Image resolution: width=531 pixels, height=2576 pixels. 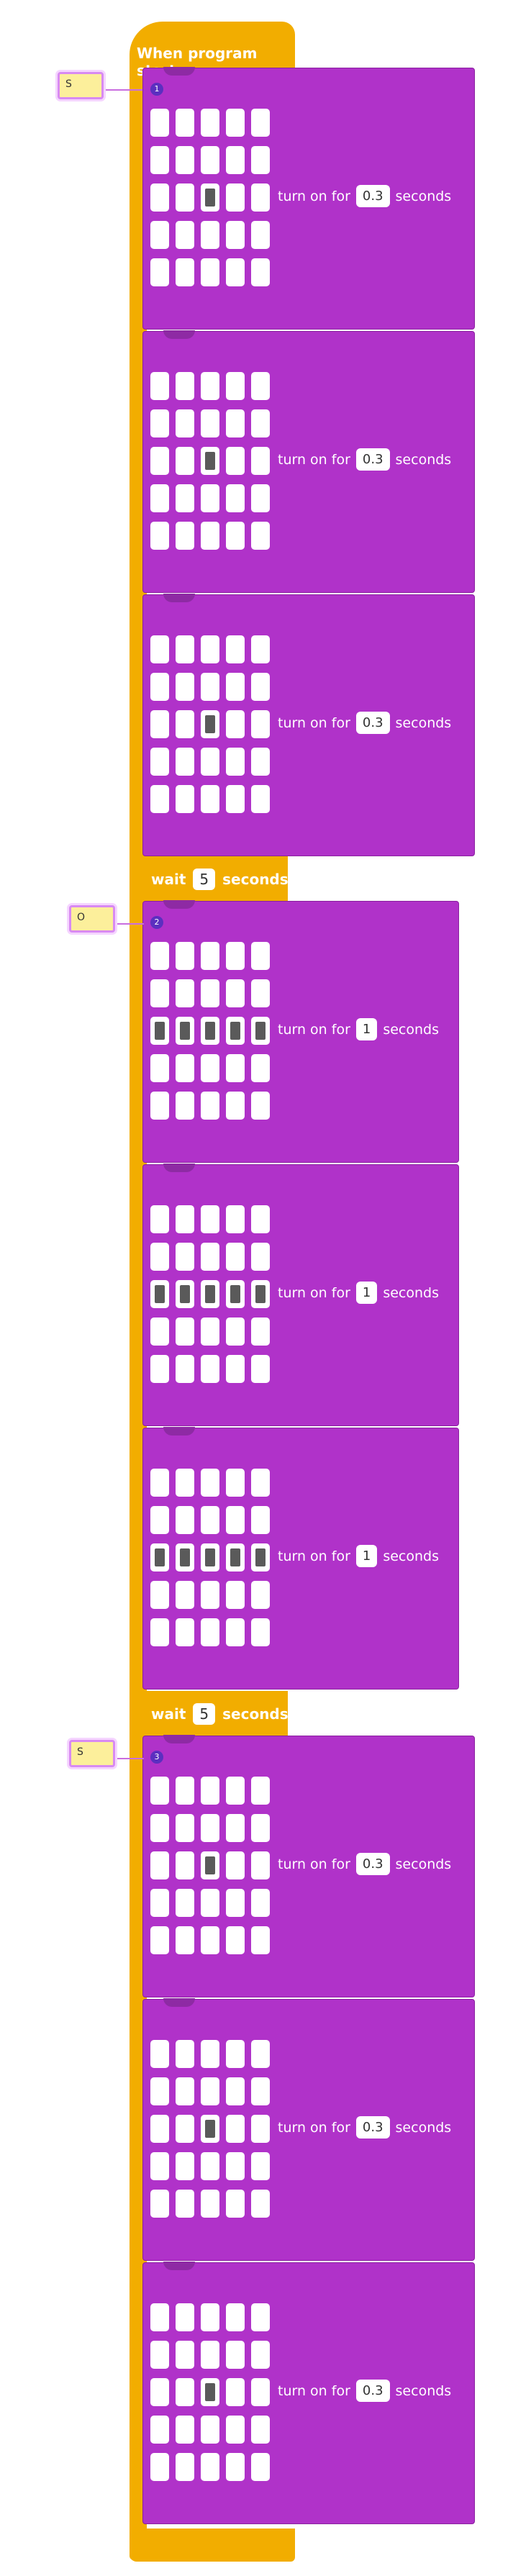 What do you see at coordinates (92, 919) in the screenshot?
I see `comment-note: O` at bounding box center [92, 919].